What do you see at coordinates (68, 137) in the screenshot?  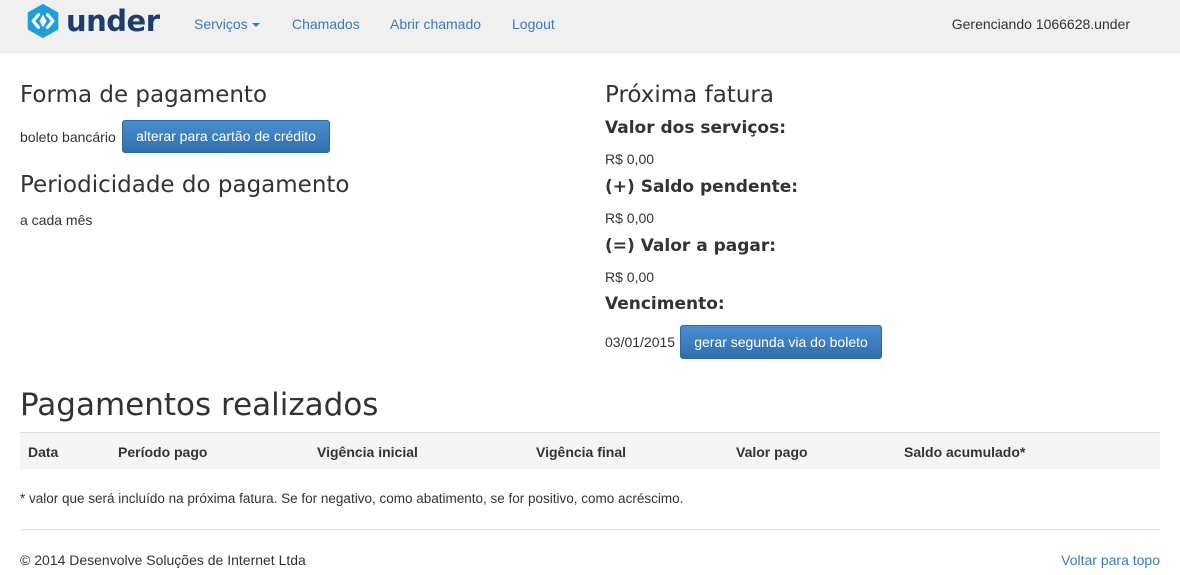 I see `payment-method-value: boleto bancário` at bounding box center [68, 137].